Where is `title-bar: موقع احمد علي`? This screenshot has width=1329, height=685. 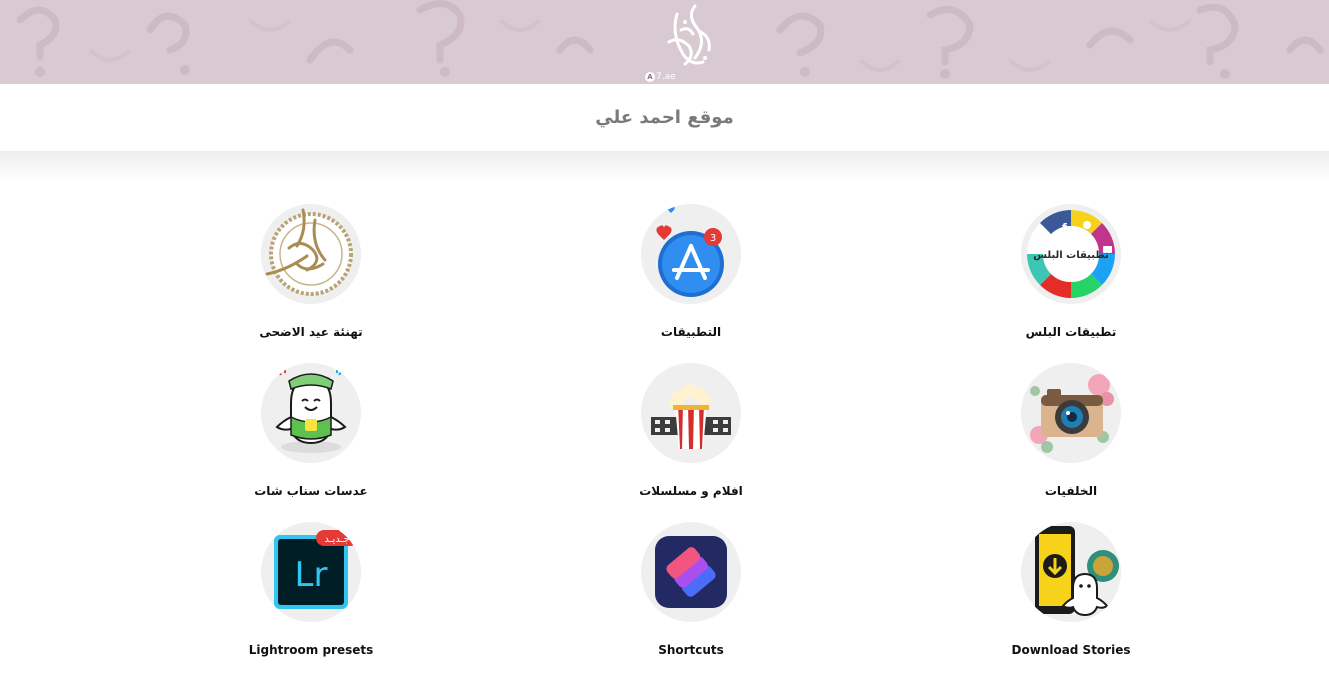
title-bar: موقع احمد علي is located at coordinates (664, 117).